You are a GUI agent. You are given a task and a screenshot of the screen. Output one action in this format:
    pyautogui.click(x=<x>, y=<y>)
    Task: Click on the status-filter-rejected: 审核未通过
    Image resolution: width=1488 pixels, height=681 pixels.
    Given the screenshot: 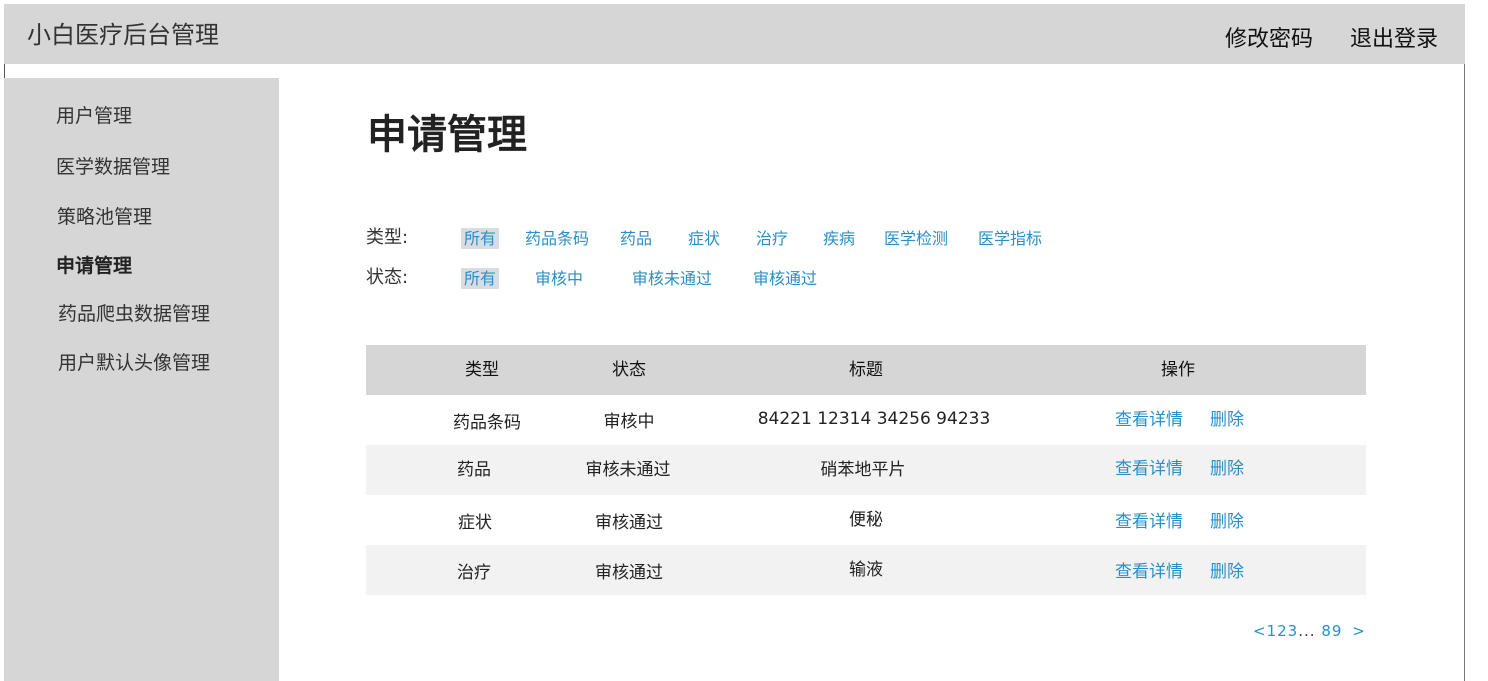 What is the action you would take?
    pyautogui.click(x=672, y=278)
    